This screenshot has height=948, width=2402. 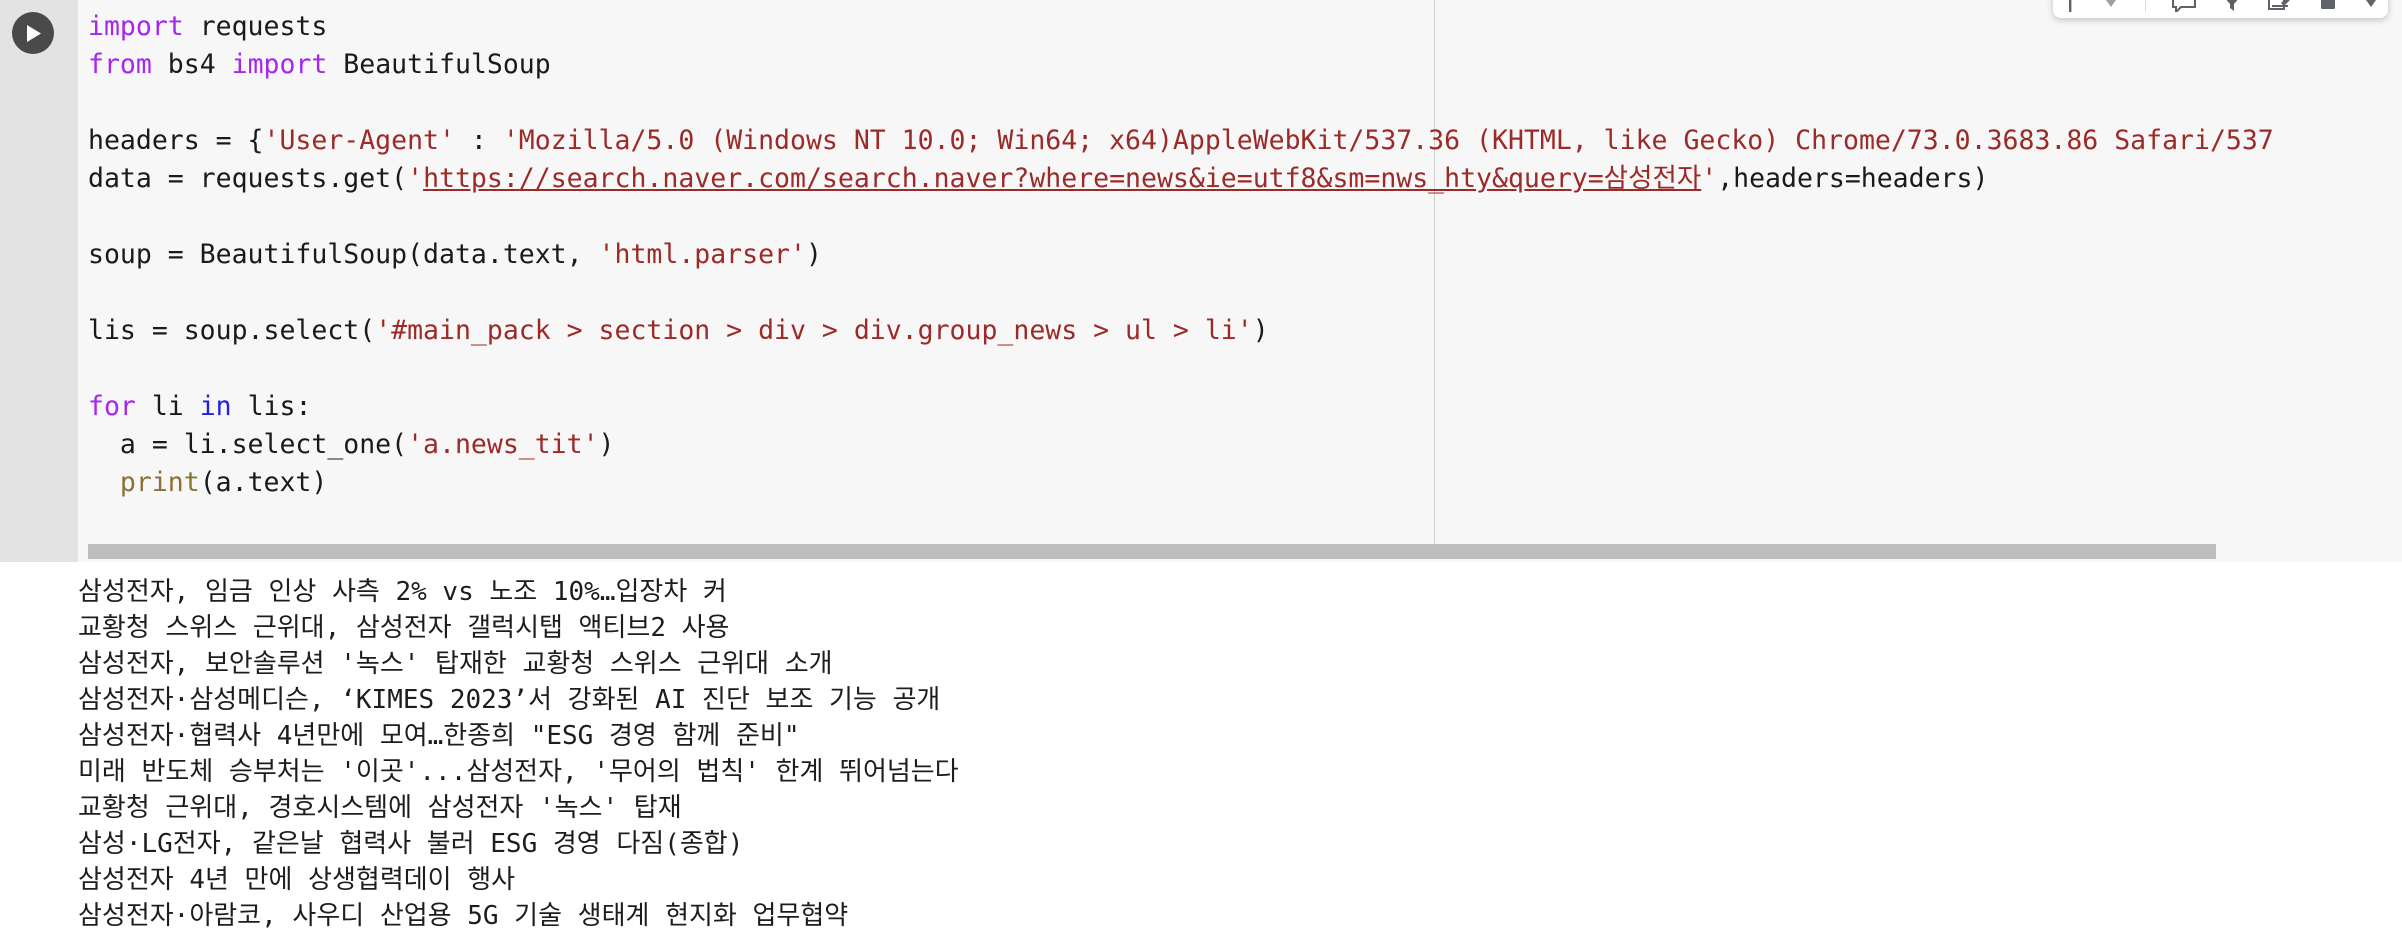 I want to click on cell-toolbar, so click(x=2220, y=9).